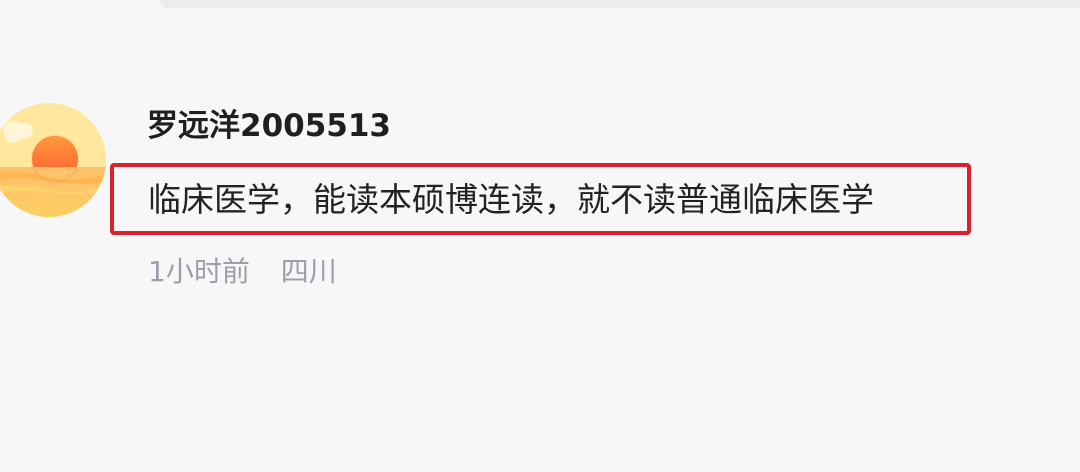  What do you see at coordinates (199, 271) in the screenshot?
I see `comment-time: 1小时前` at bounding box center [199, 271].